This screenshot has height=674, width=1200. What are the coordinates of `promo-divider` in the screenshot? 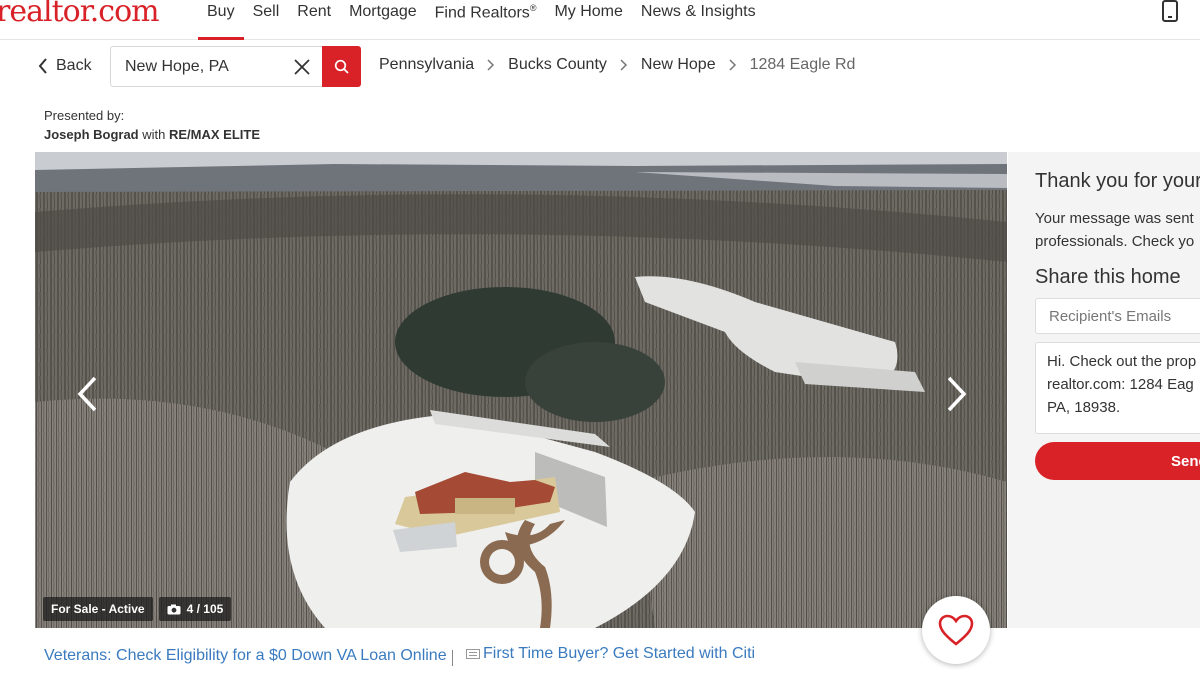 It's located at (452, 658).